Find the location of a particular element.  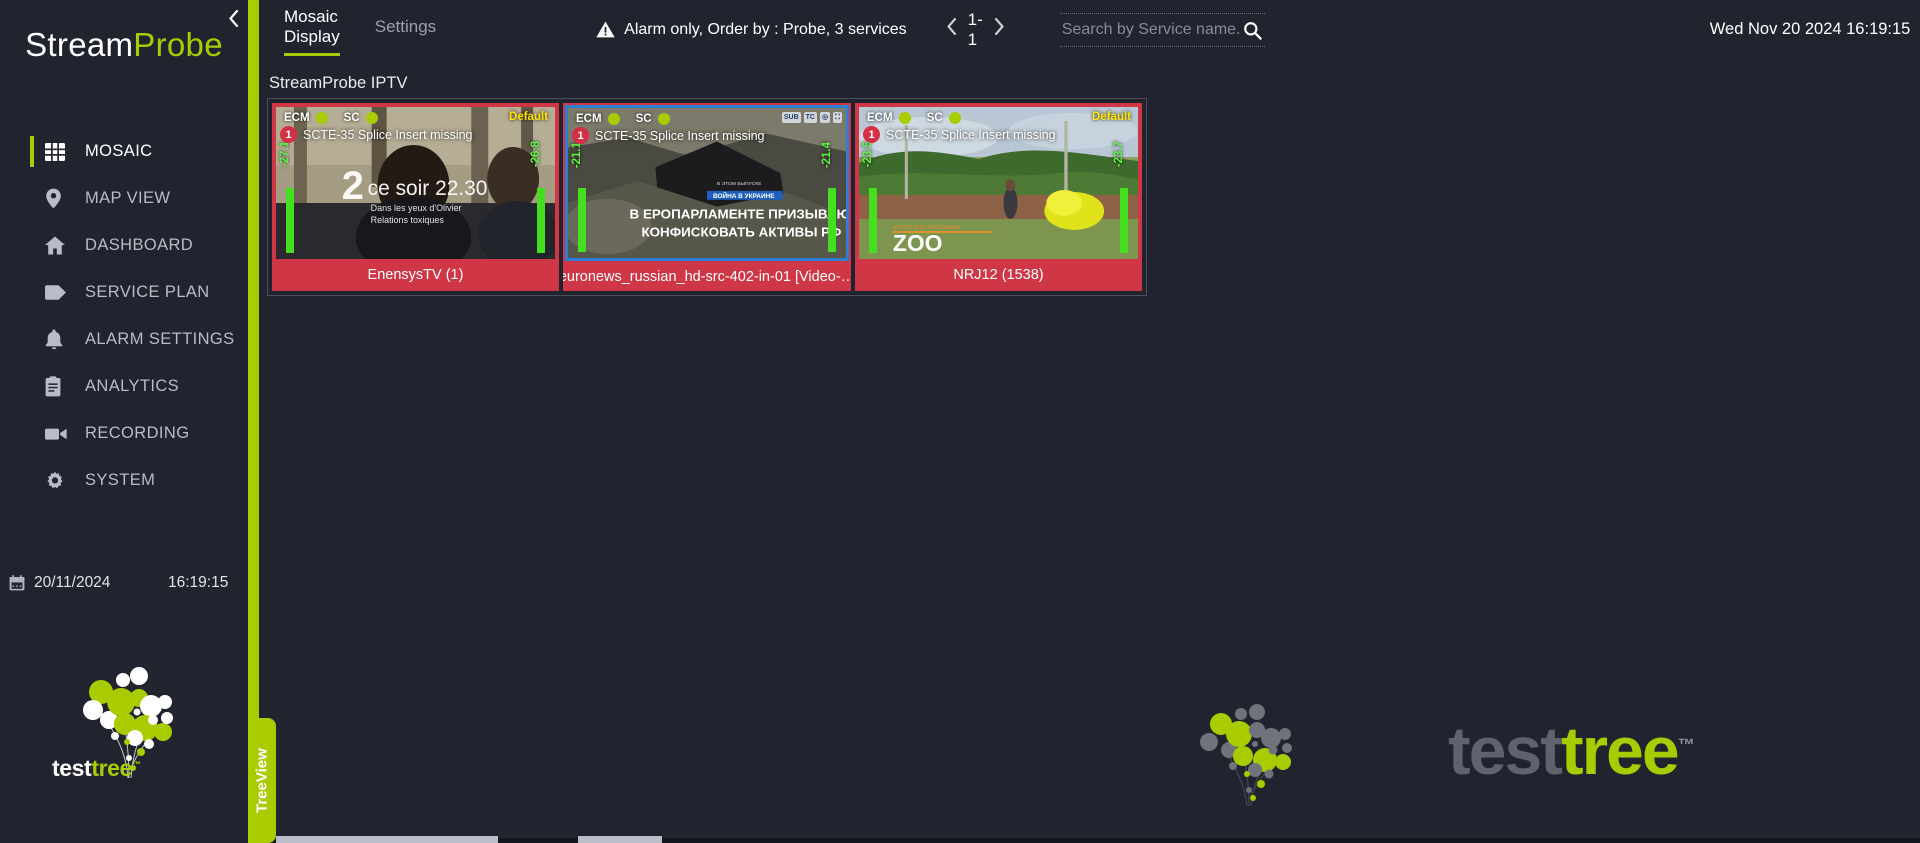

sidebar-item-recording: RECORDING is located at coordinates (124, 433).